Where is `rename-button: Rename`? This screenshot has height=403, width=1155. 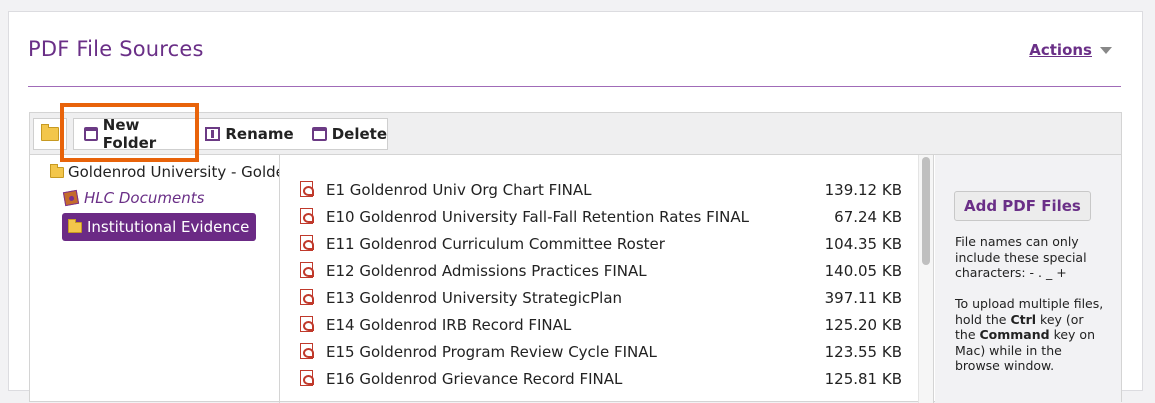
rename-button: Rename is located at coordinates (249, 134).